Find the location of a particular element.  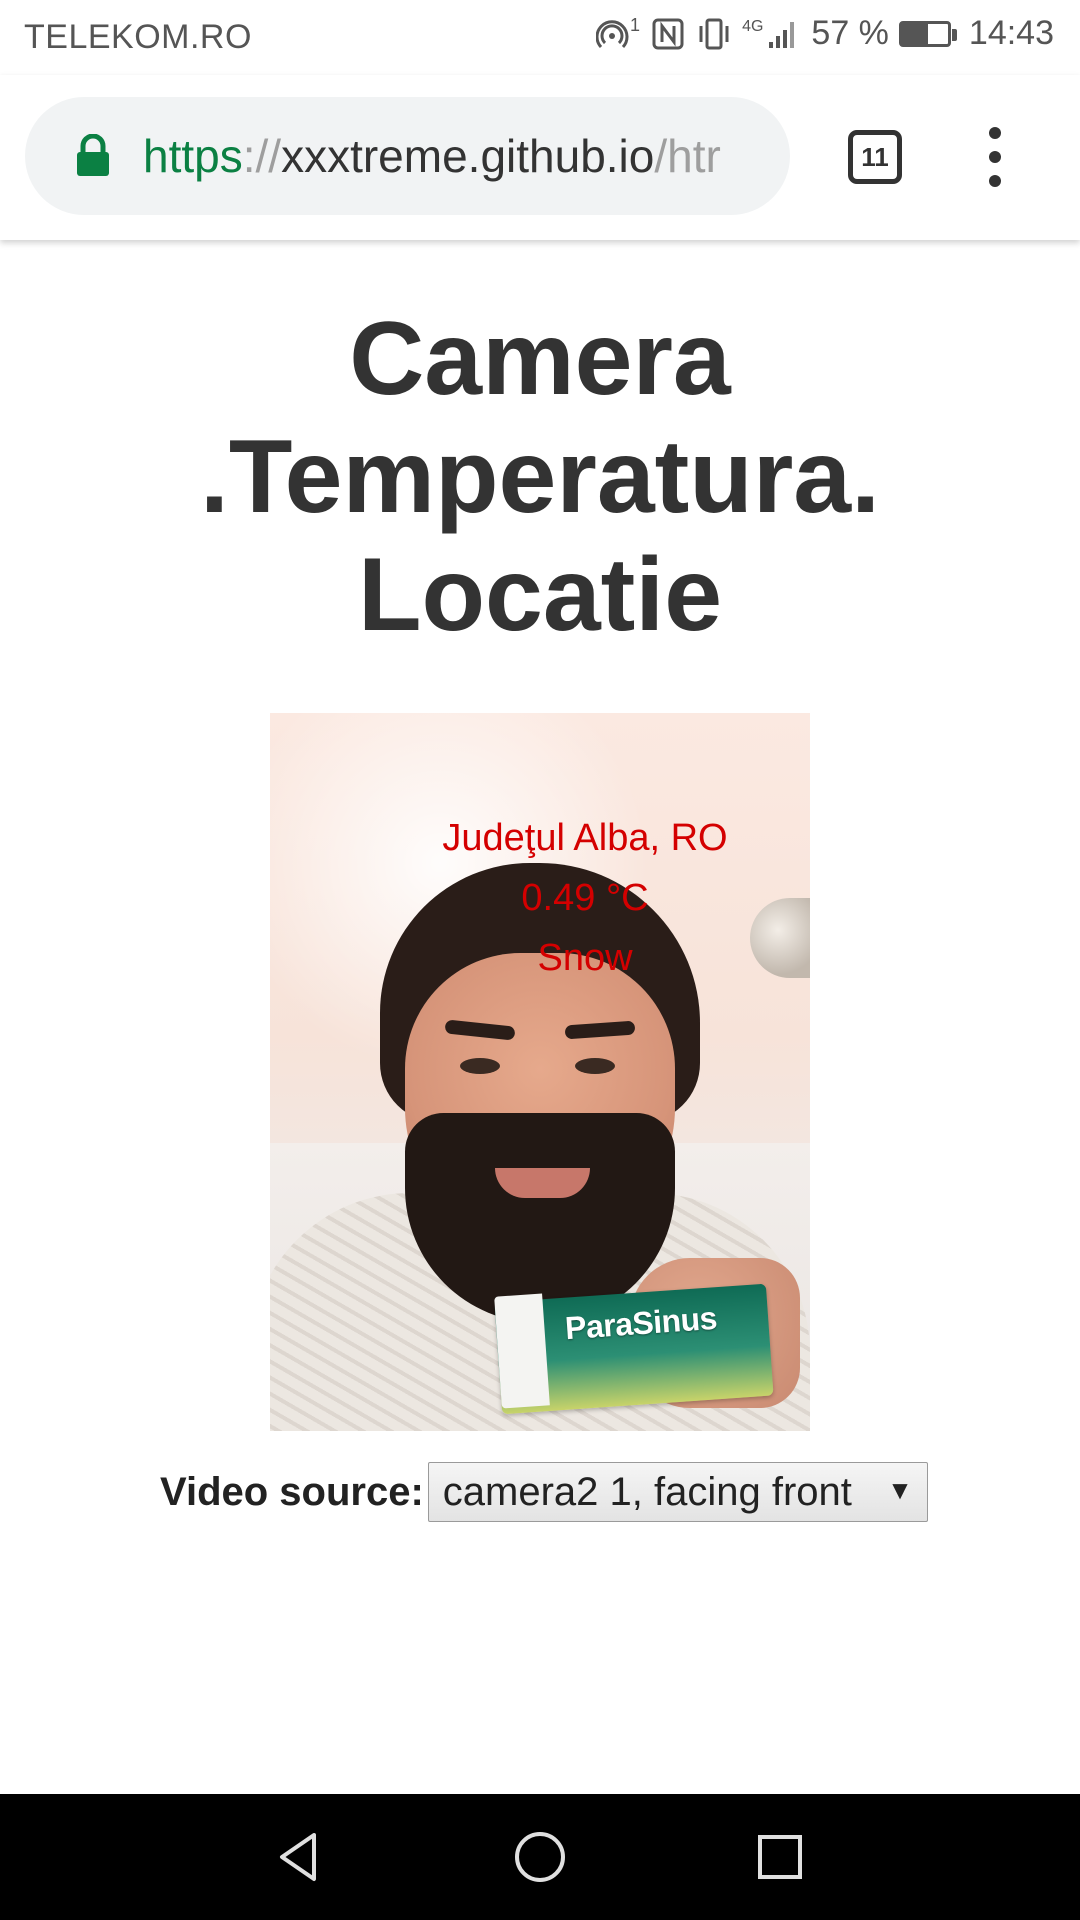

weather-overlay: Judeţul Alba, RO 0.49 °C Snow is located at coordinates (585, 898).